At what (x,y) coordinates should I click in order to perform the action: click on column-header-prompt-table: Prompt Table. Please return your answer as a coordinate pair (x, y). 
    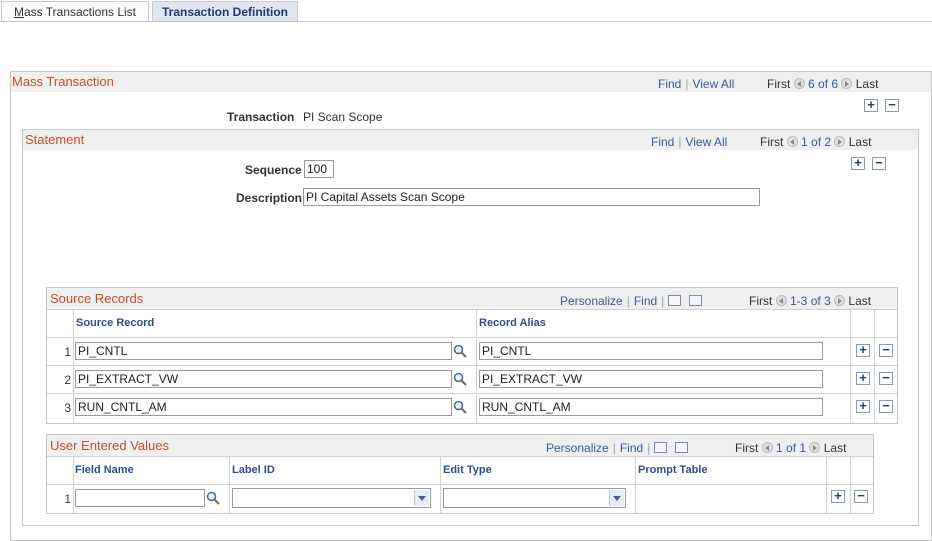
    Looking at the image, I should click on (672, 470).